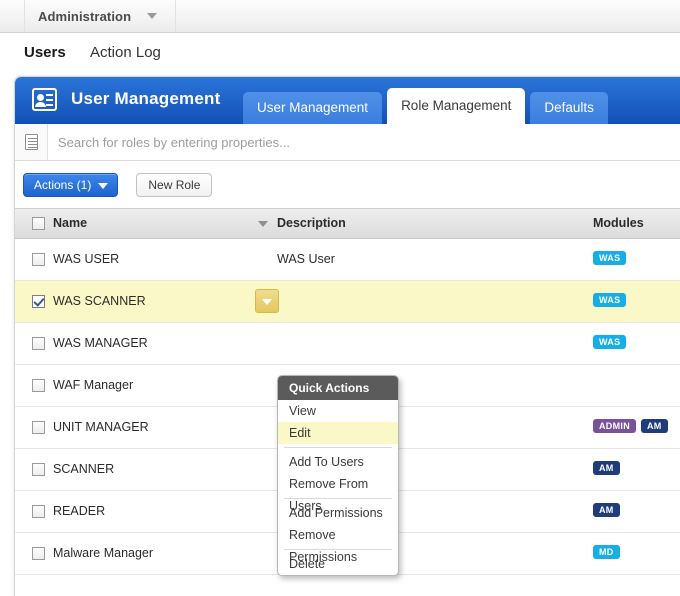  What do you see at coordinates (338, 462) in the screenshot?
I see `quick-action-add-to-users: Add To Users` at bounding box center [338, 462].